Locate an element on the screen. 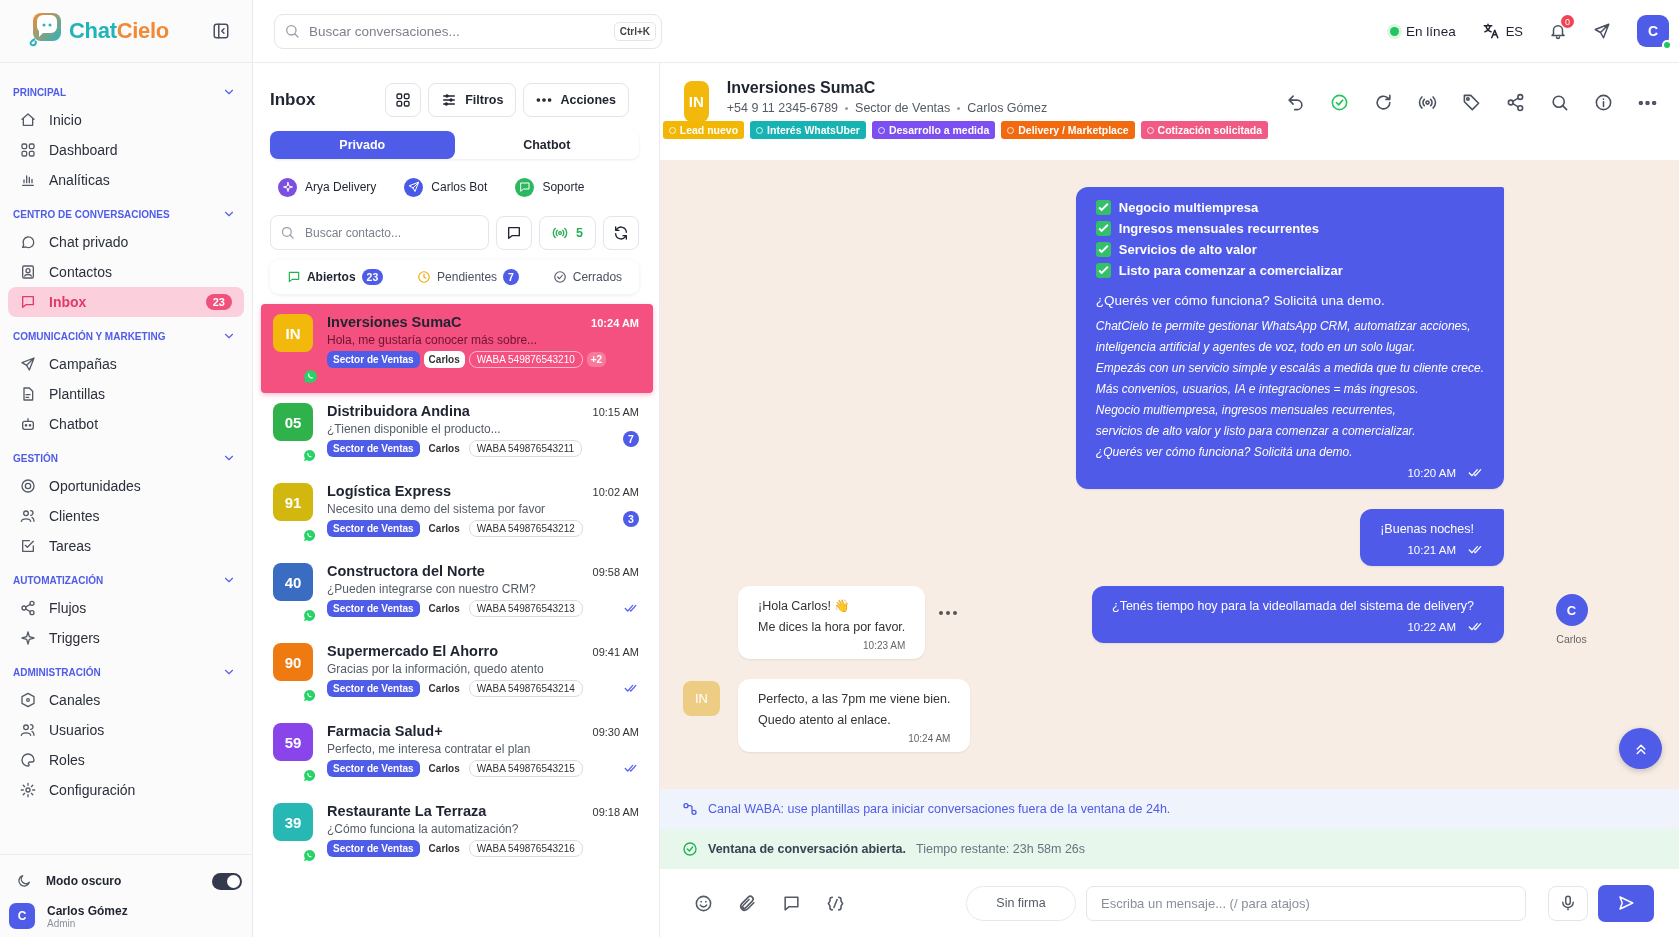 The image size is (1679, 937). grid-icon is located at coordinates (403, 100).